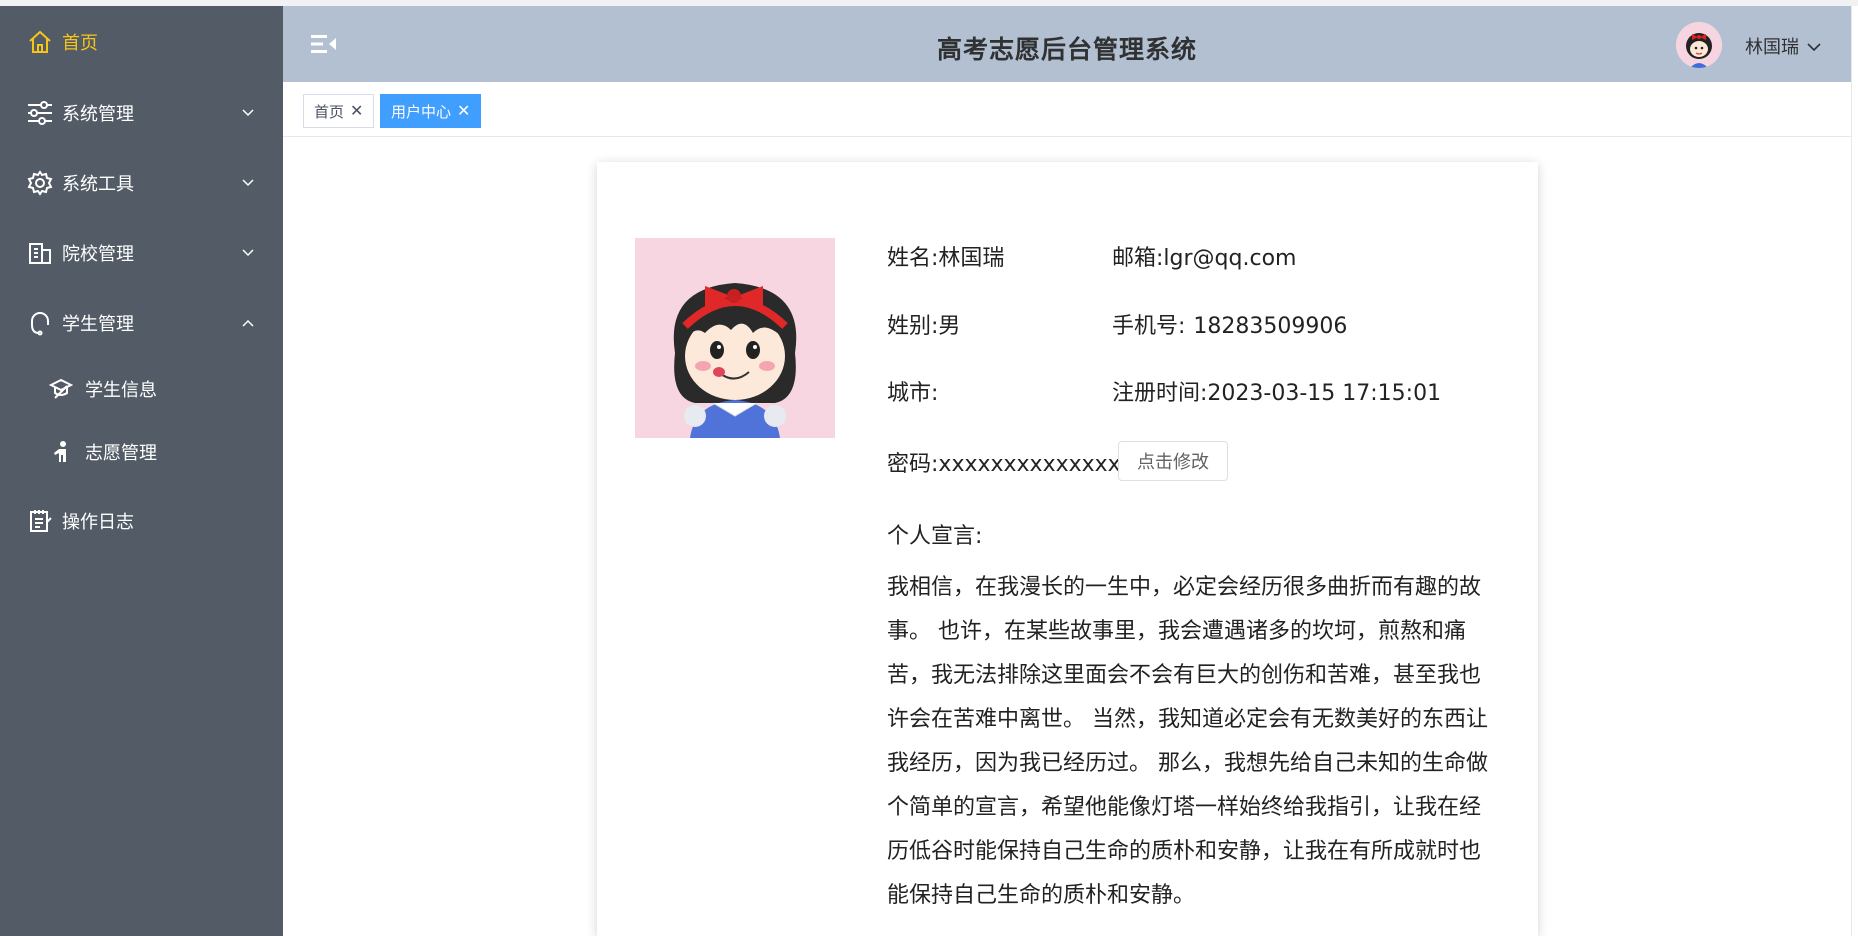 Image resolution: width=1858 pixels, height=936 pixels. Describe the element at coordinates (913, 258) in the screenshot. I see `field-label: 姓名:` at that location.